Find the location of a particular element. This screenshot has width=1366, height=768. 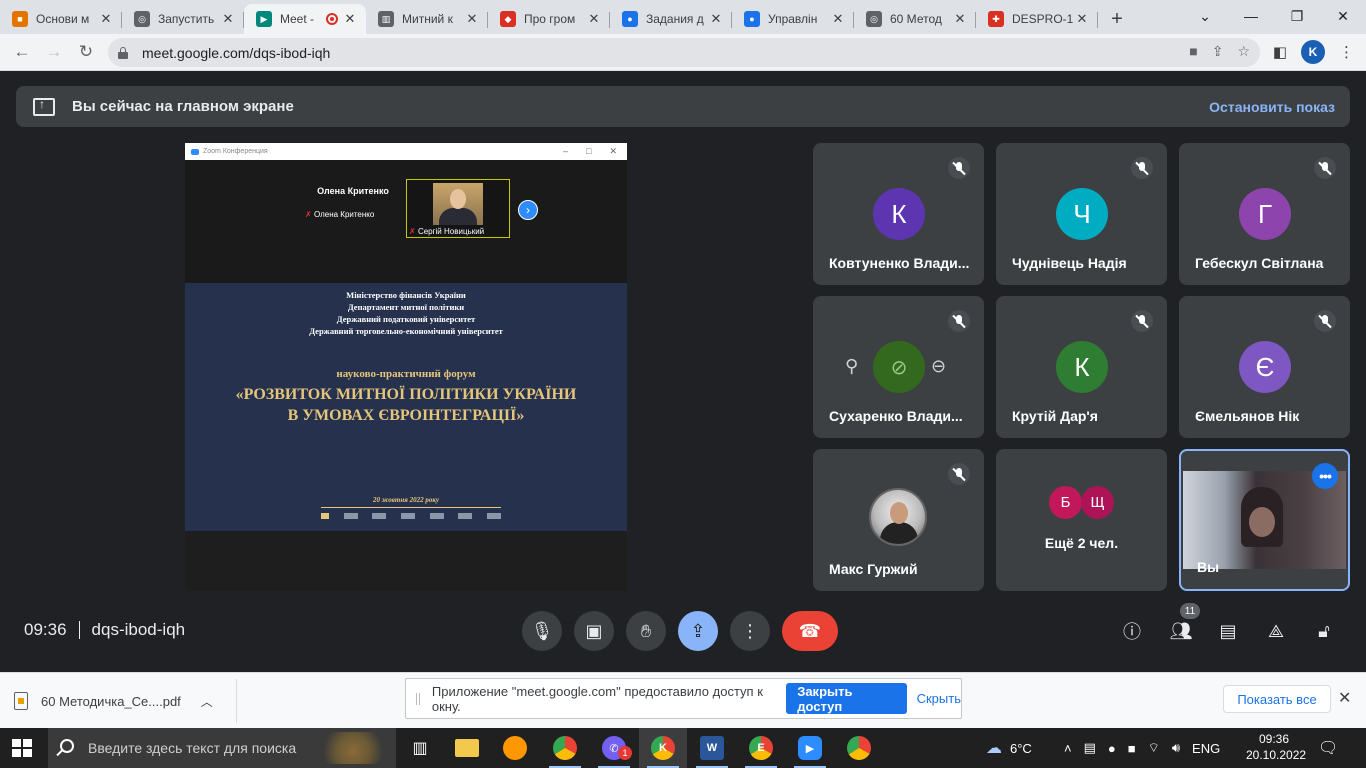

cloud-icon: ☁ is located at coordinates (994, 748).